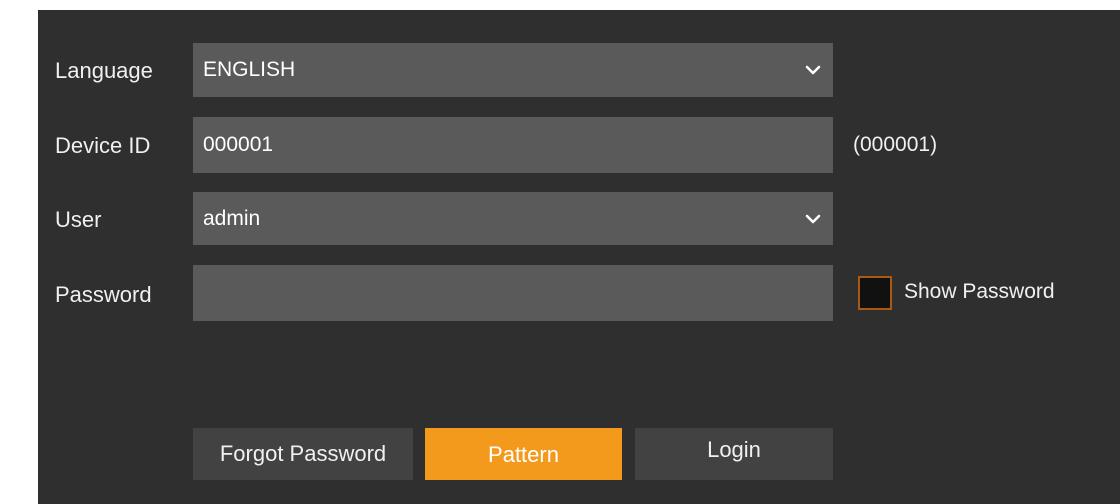 The height and width of the screenshot is (504, 1120). I want to click on device-id-input: 000001, so click(513, 145).